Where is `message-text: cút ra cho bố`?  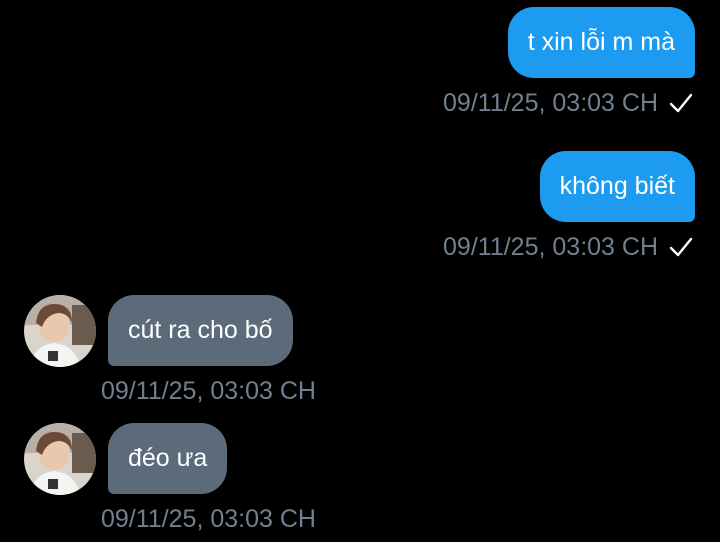 message-text: cút ra cho bố is located at coordinates (200, 330).